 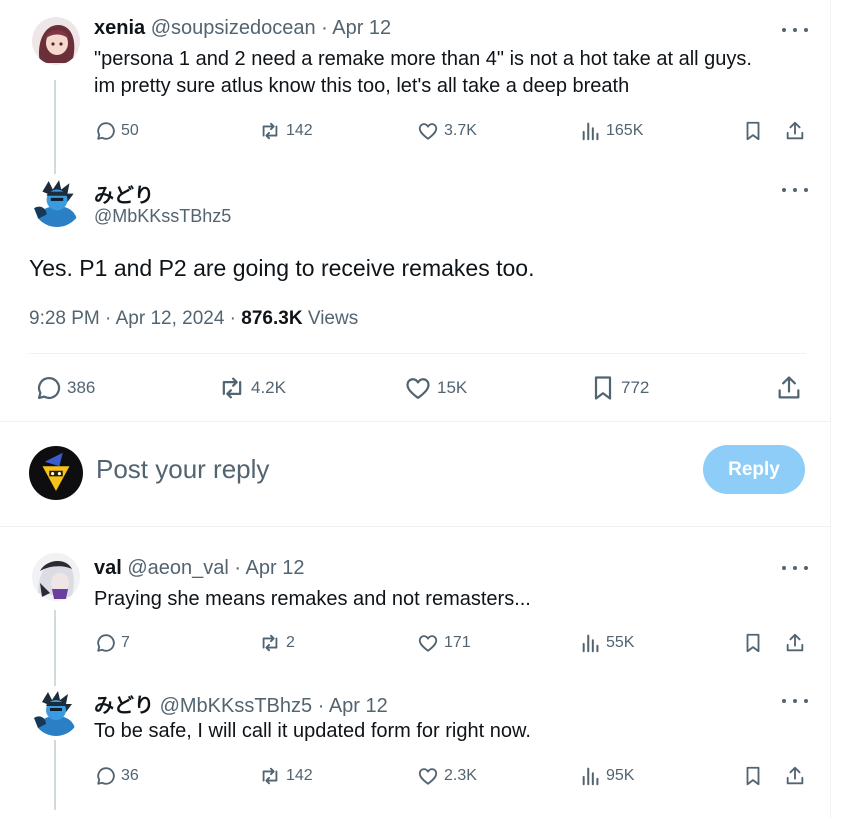 I want to click on like-action: 15K, so click(x=435, y=388).